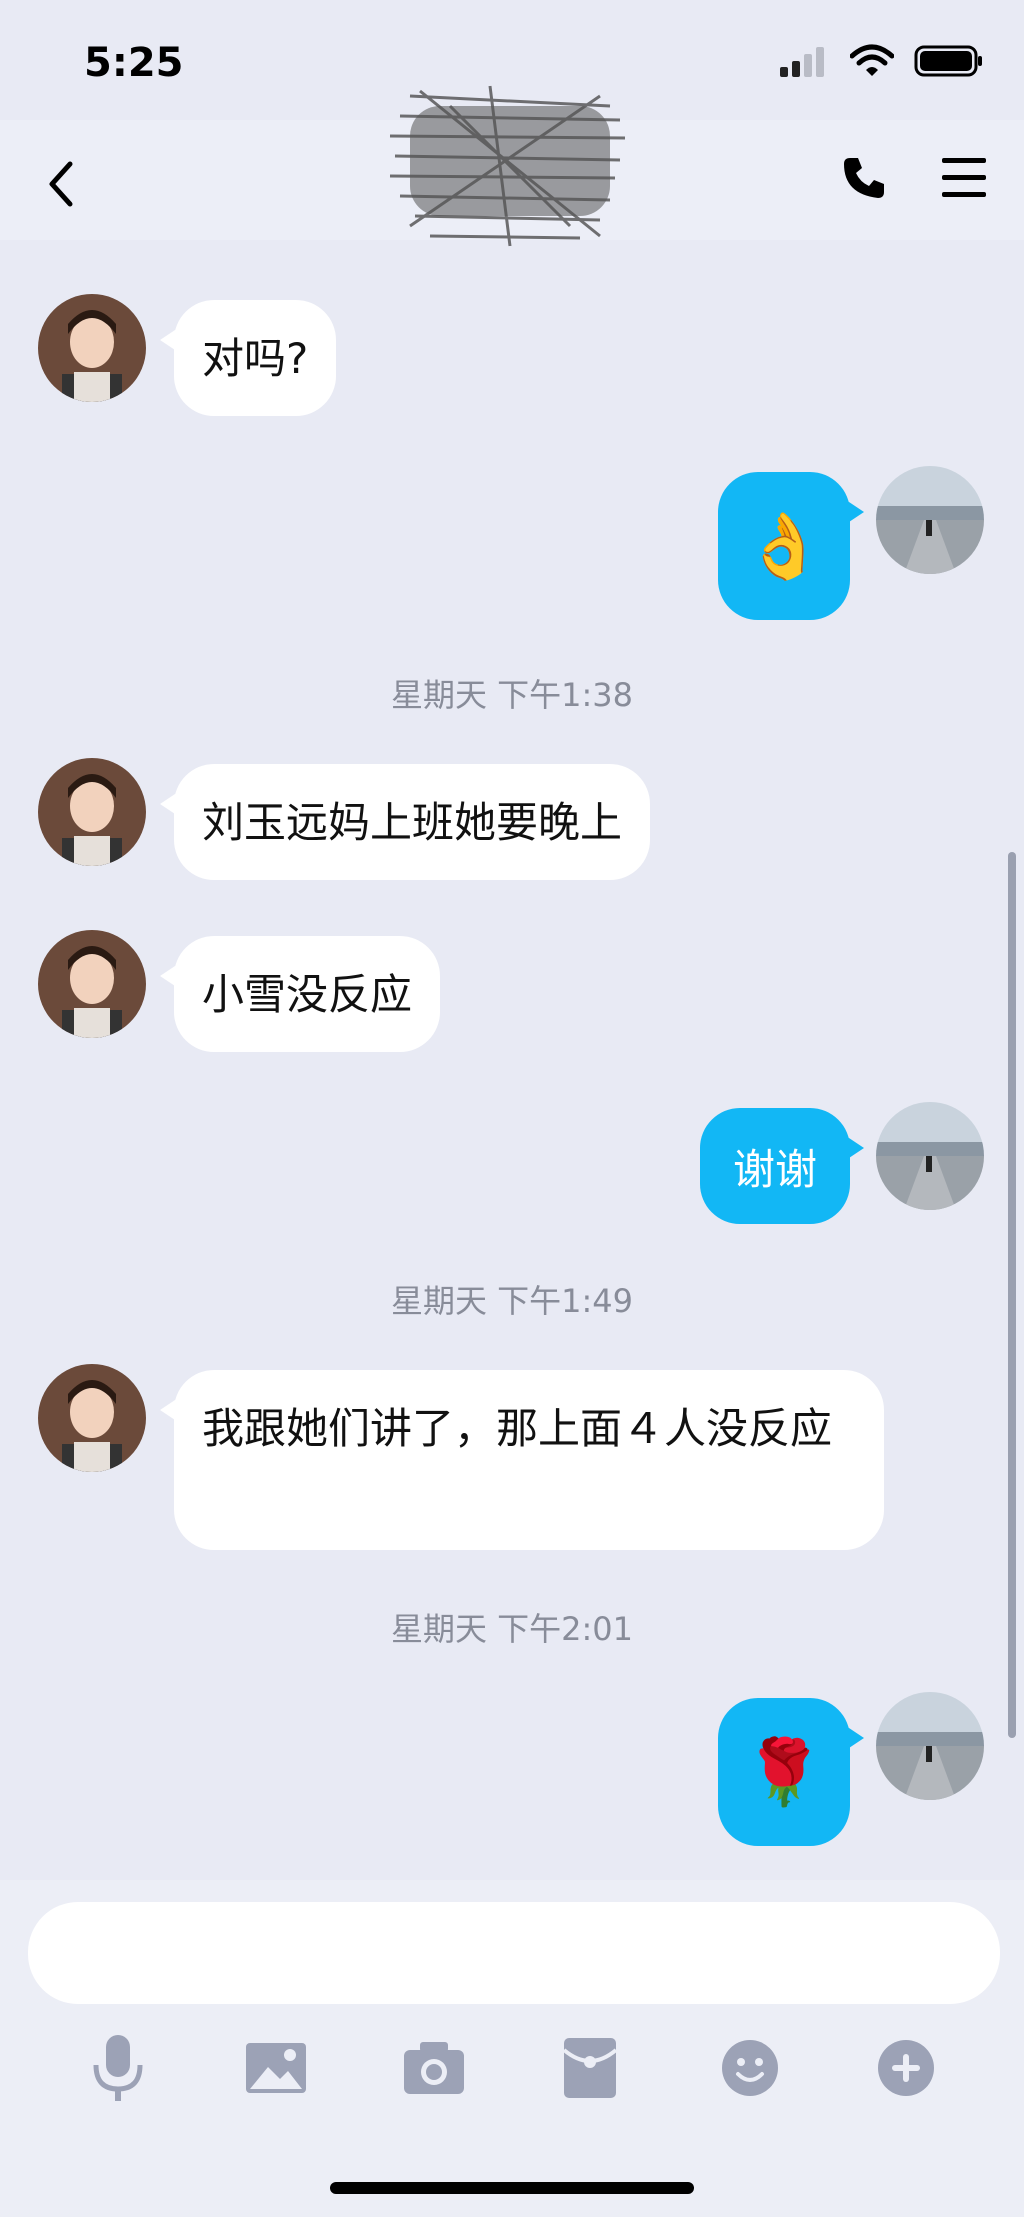 The height and width of the screenshot is (2217, 1024). I want to click on chat-header, so click(512, 166).